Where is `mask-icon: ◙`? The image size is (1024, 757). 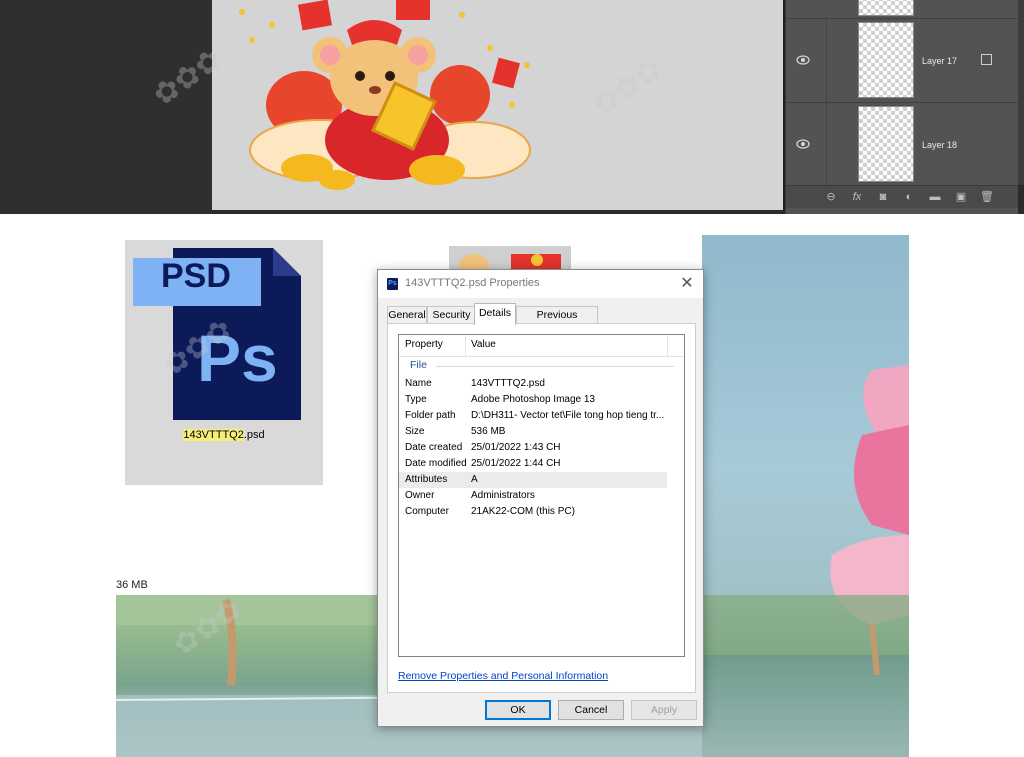 mask-icon: ◙ is located at coordinates (883, 197).